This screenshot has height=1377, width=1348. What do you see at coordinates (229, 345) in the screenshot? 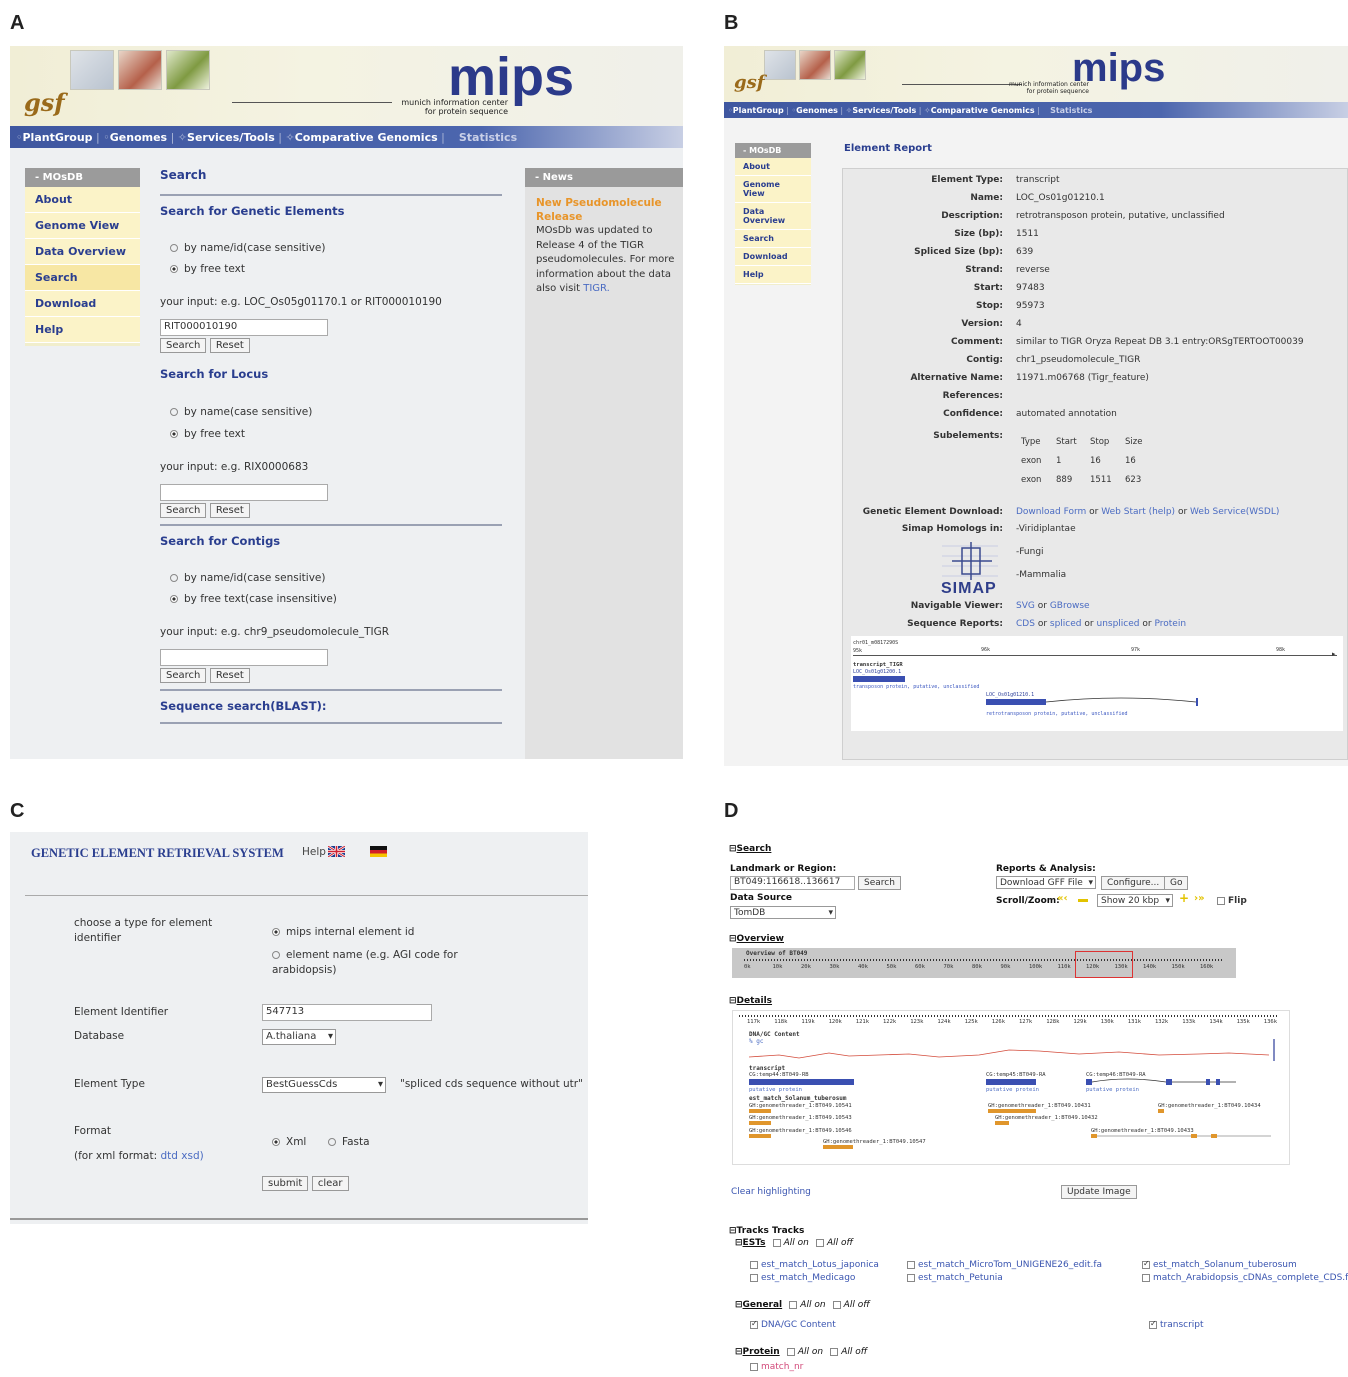
I see `genetic-reset-button: Reset` at bounding box center [229, 345].